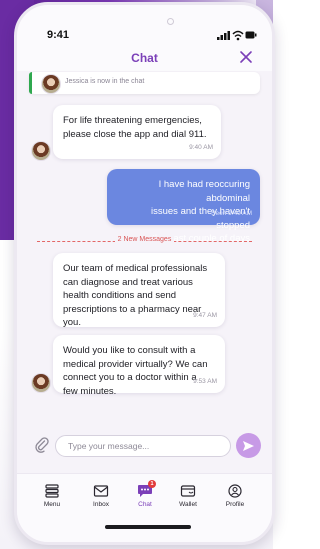 The image size is (320, 549). Describe the element at coordinates (188, 491) in the screenshot. I see `wallet-icon` at that location.